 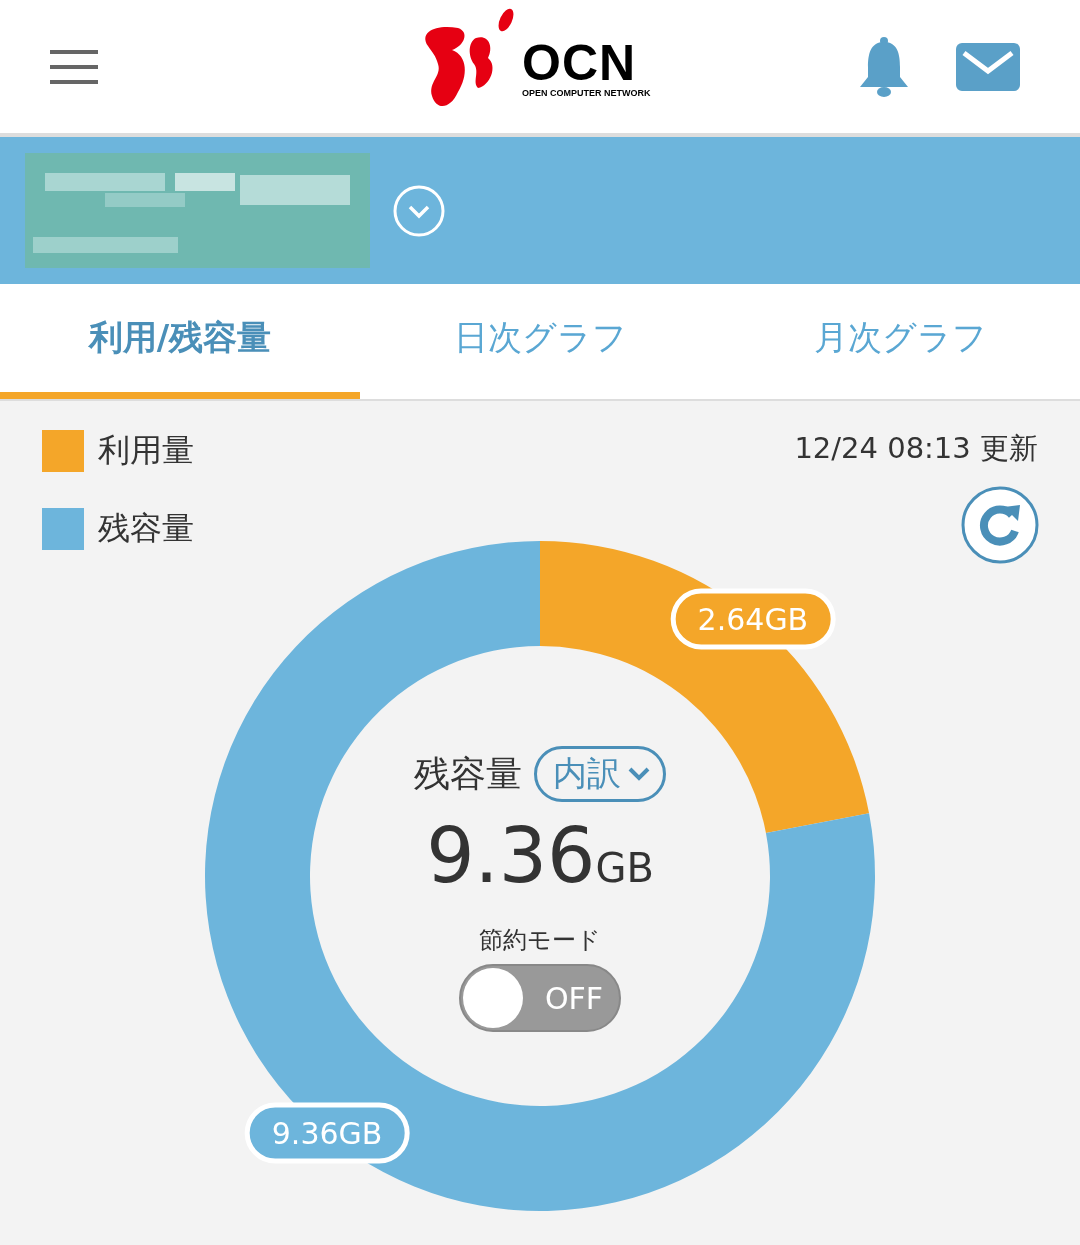 I want to click on chevron-down-circle-icon, so click(x=419, y=210).